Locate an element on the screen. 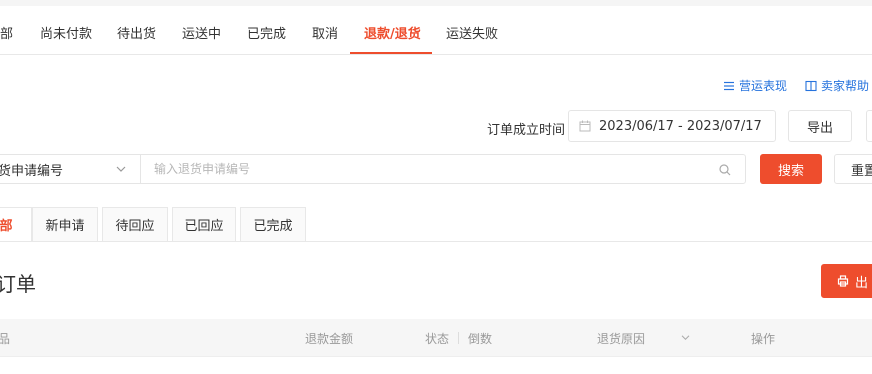  calendar-icon is located at coordinates (585, 126).